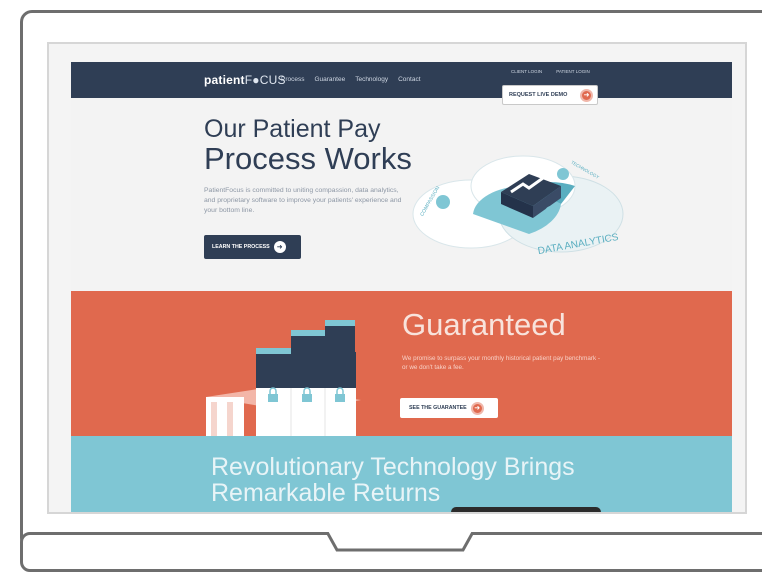 The height and width of the screenshot is (572, 762). I want to click on nav-link-guarantee: Guarantee, so click(329, 79).